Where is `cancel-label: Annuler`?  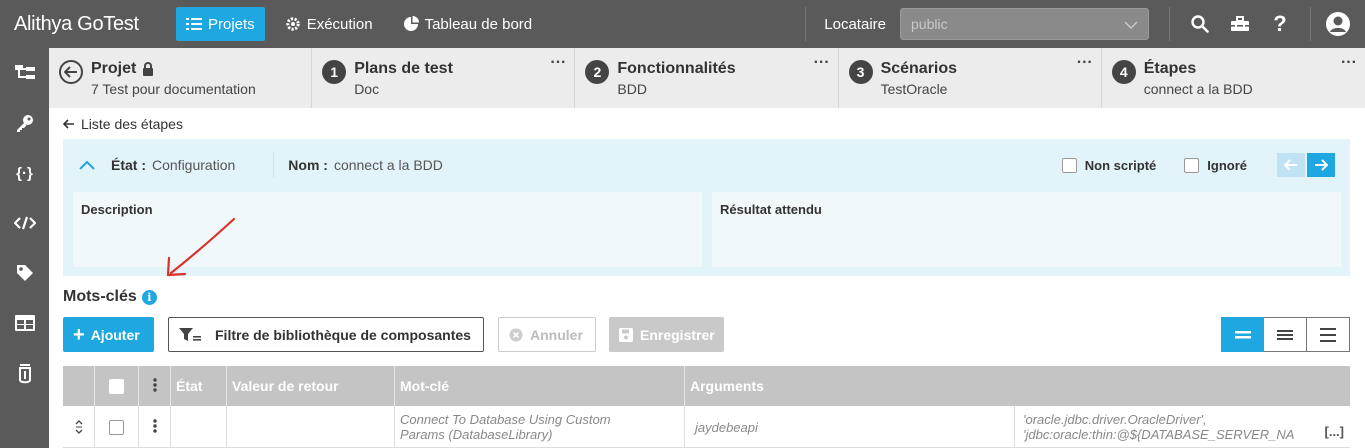 cancel-label: Annuler is located at coordinates (556, 334).